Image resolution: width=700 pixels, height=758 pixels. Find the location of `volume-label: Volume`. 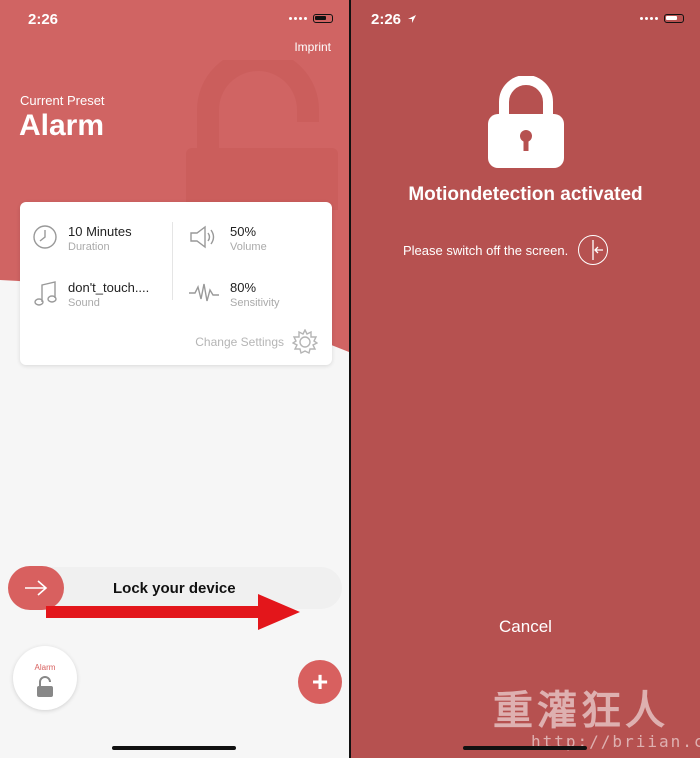

volume-label: Volume is located at coordinates (248, 247).